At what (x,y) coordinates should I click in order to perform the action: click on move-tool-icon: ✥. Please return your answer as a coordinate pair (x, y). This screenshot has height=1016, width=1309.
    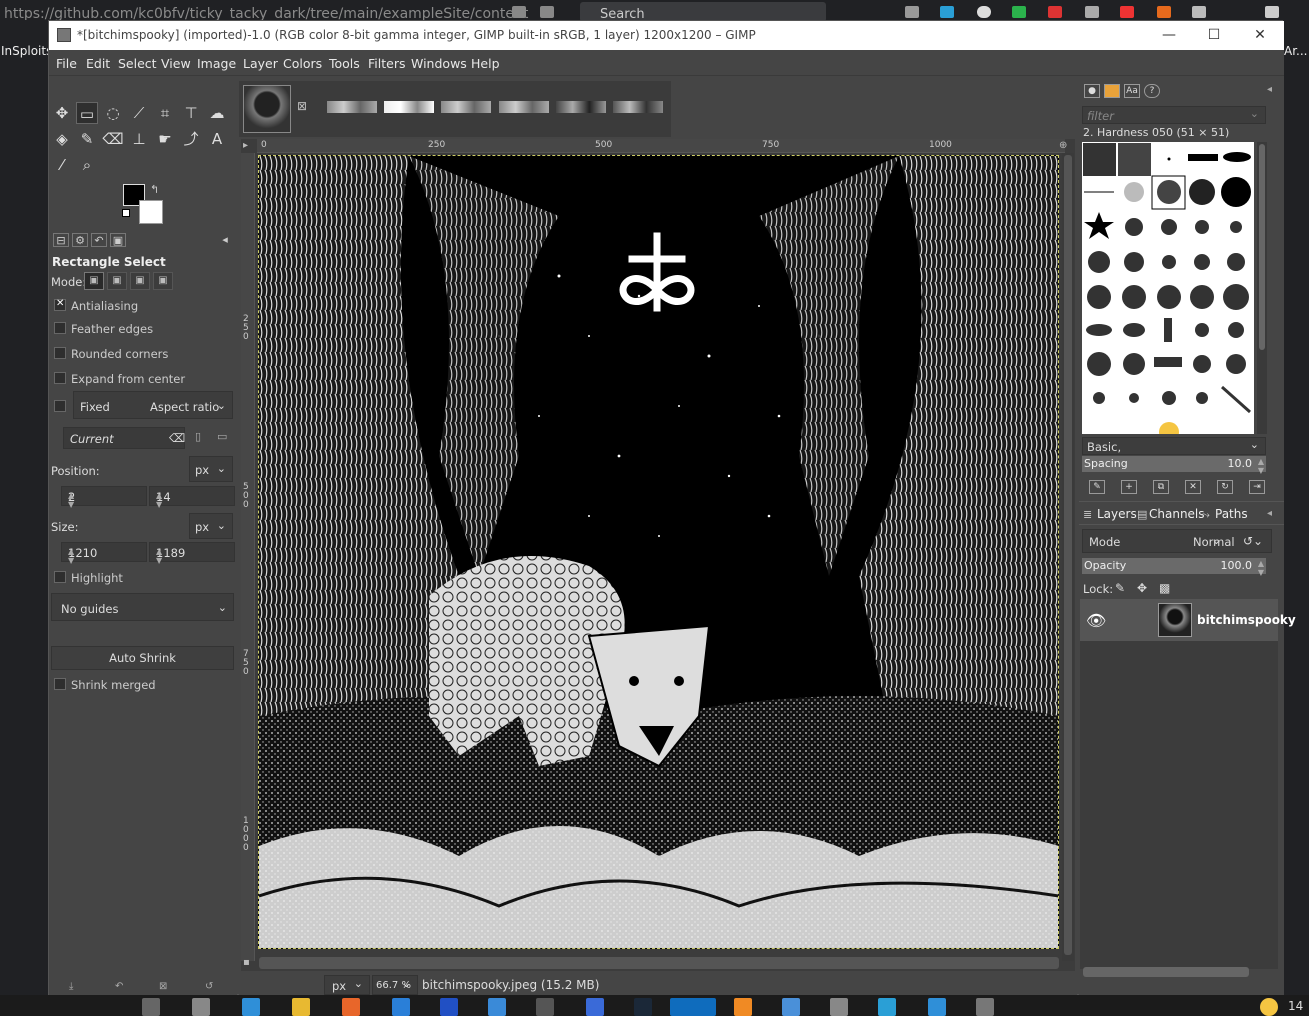
    Looking at the image, I should click on (62, 113).